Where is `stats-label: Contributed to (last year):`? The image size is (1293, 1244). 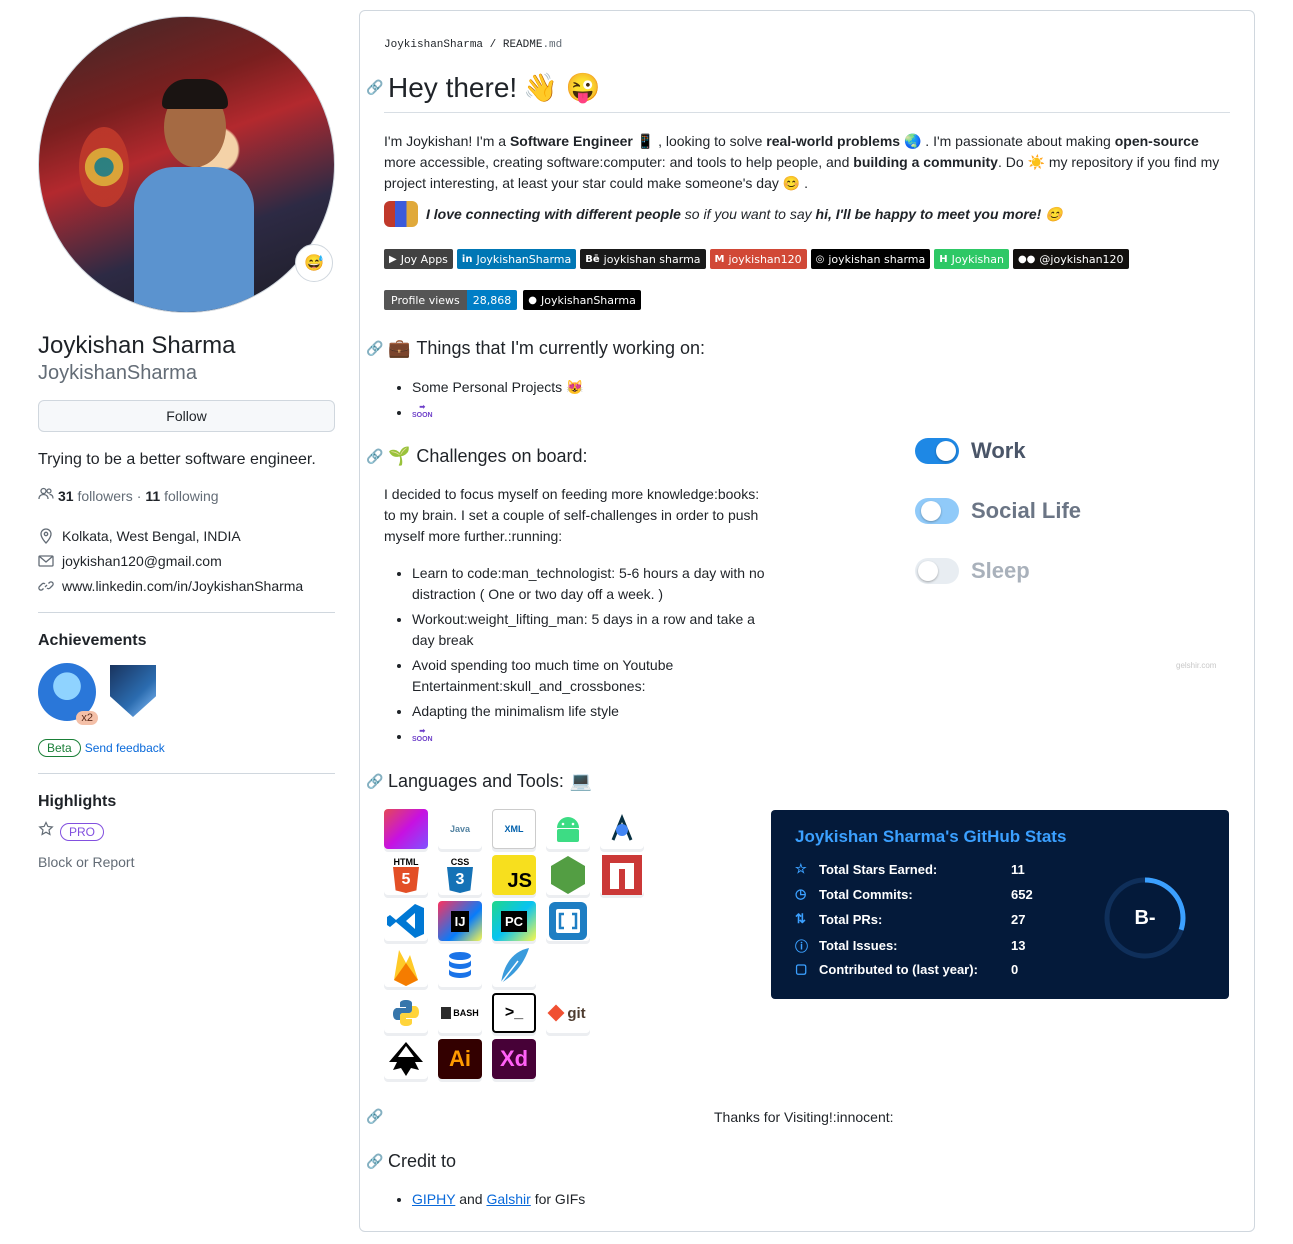
stats-label: Contributed to (last year): is located at coordinates (898, 969).